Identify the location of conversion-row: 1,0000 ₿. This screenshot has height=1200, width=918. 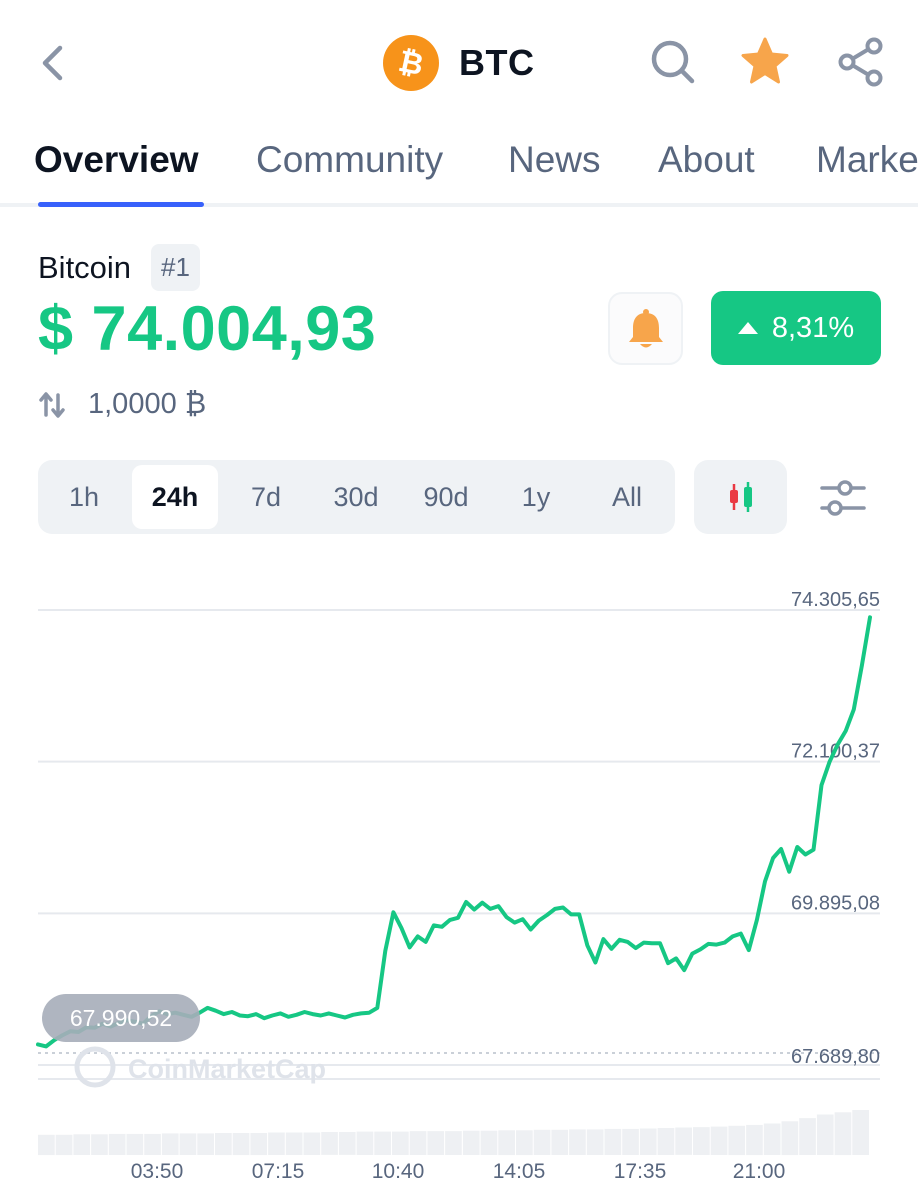
(122, 404).